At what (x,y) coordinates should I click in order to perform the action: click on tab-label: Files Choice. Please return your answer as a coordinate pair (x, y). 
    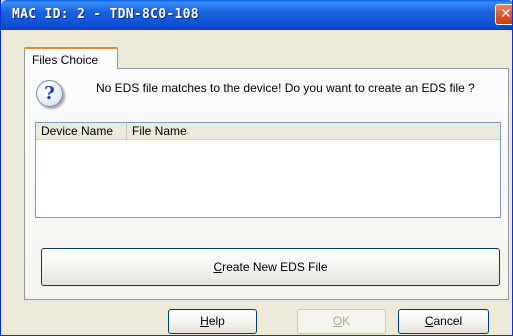
    Looking at the image, I should click on (65, 60).